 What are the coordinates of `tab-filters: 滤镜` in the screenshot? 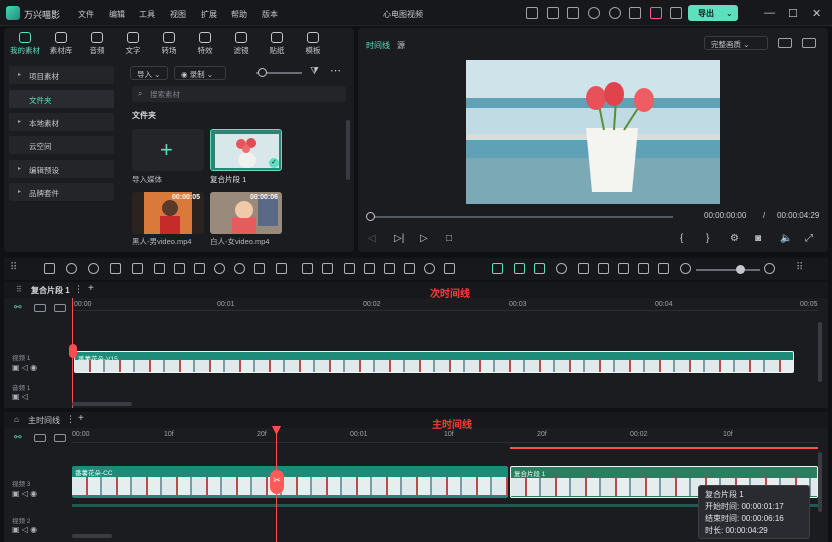 It's located at (241, 44).